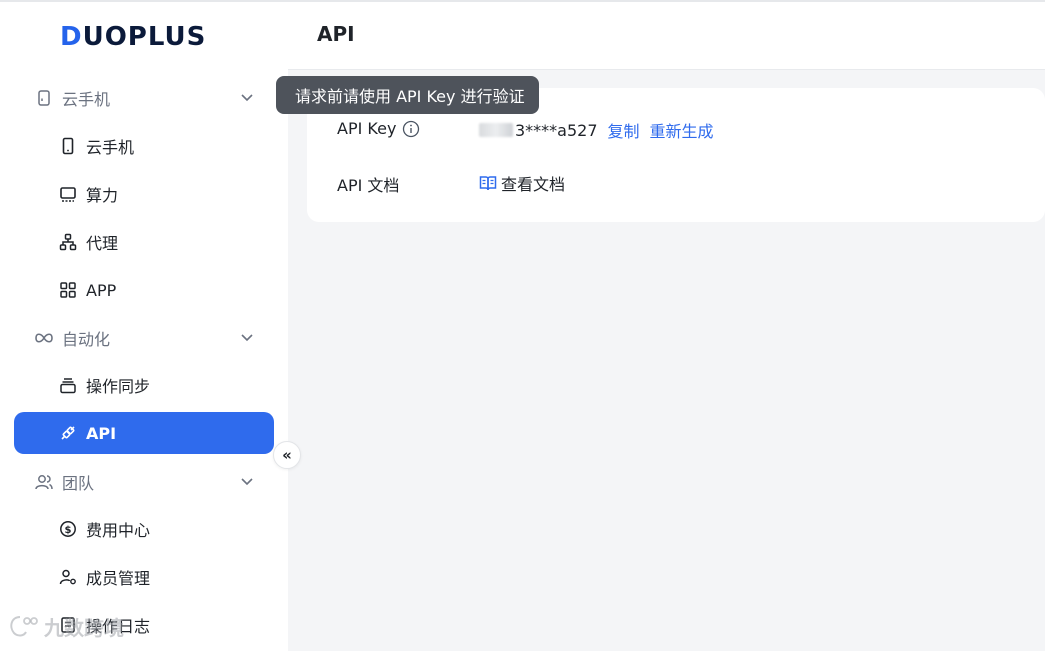 This screenshot has width=1045, height=651. Describe the element at coordinates (101, 433) in the screenshot. I see `sidebar-item-label: API` at that location.